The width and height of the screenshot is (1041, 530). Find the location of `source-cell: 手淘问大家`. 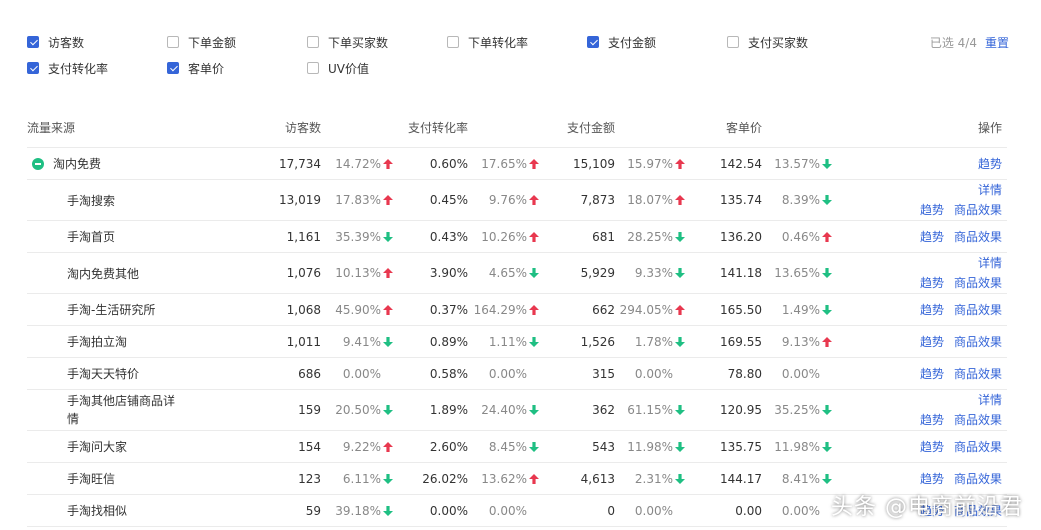

source-cell: 手淘问大家 is located at coordinates (147, 446).